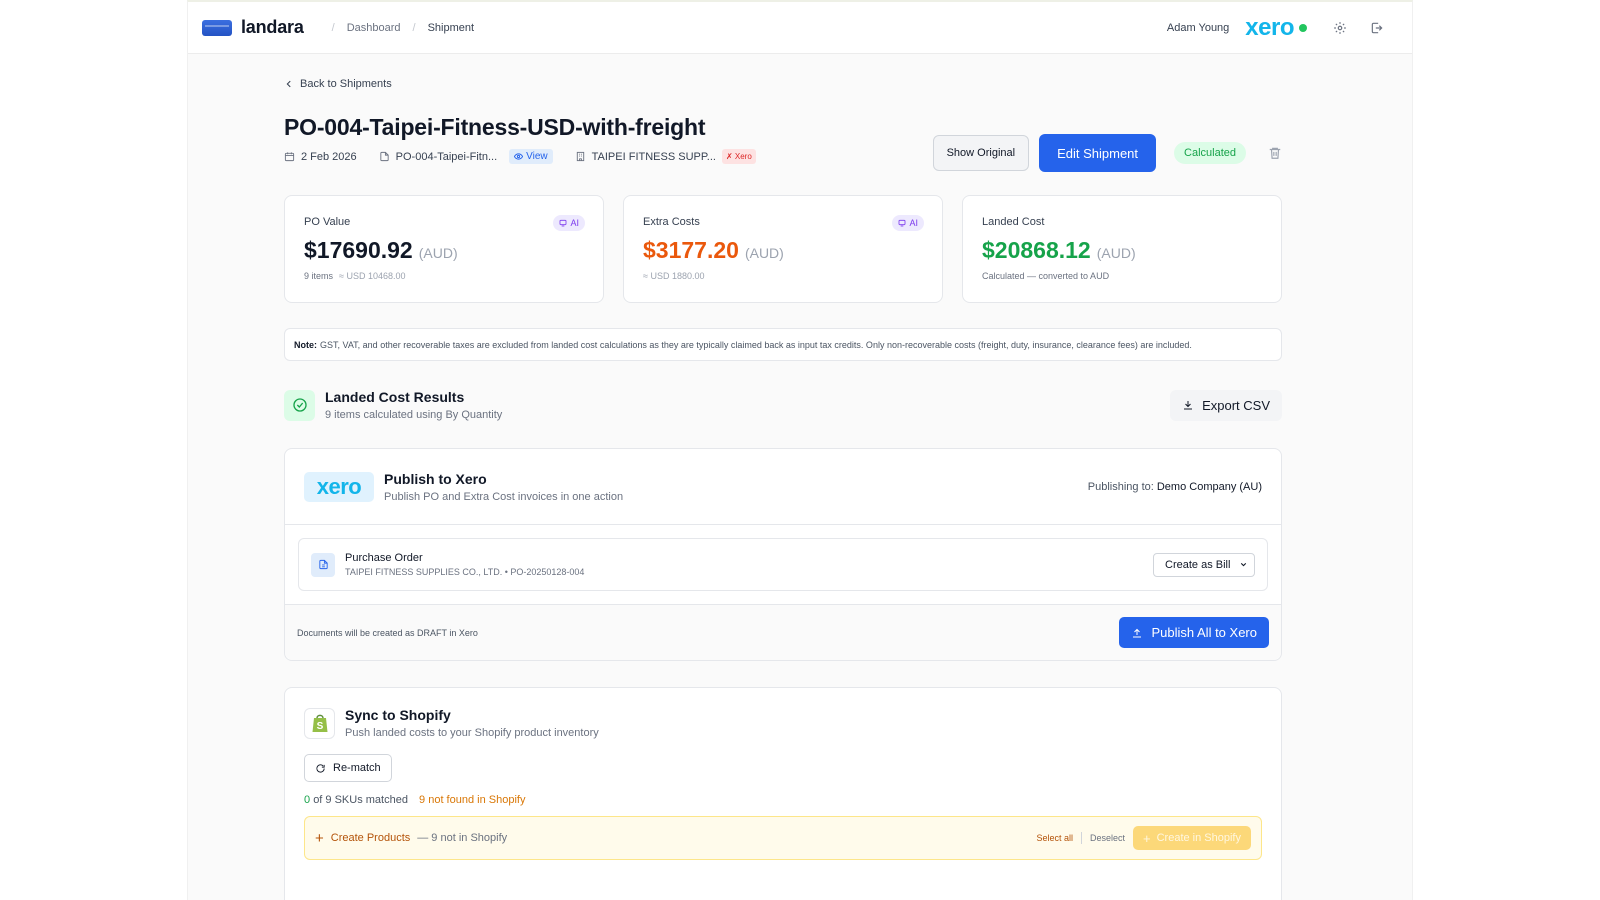 This screenshot has width=1600, height=900. Describe the element at coordinates (1137, 632) in the screenshot. I see `upload-icon` at that location.